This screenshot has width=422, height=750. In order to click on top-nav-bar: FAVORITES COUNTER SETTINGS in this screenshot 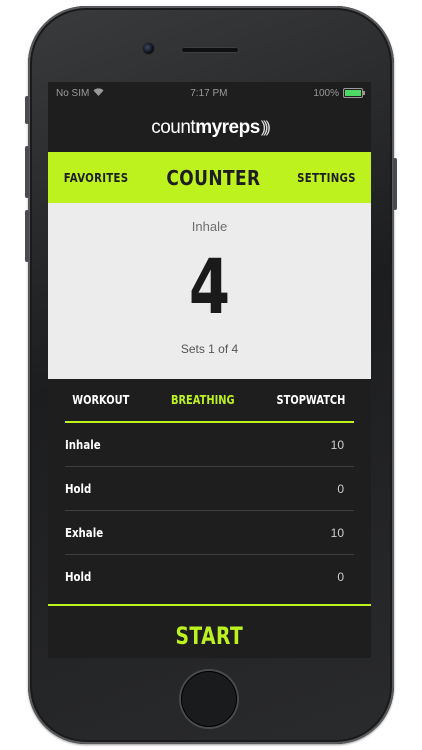, I will do `click(209, 177)`.